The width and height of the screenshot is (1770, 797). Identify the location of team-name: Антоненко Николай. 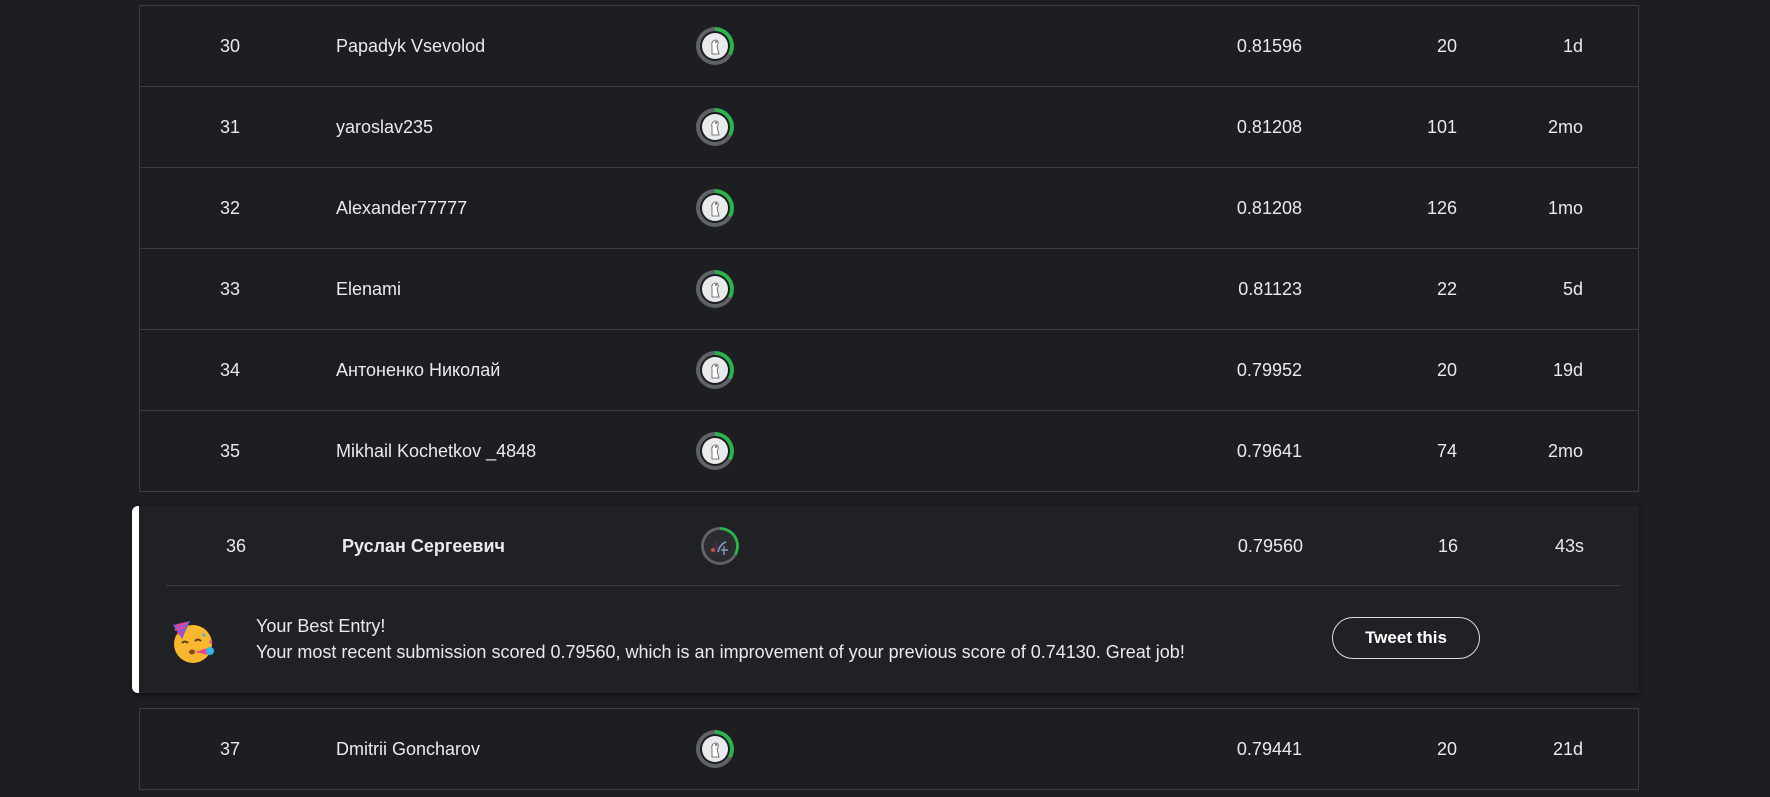
(418, 370).